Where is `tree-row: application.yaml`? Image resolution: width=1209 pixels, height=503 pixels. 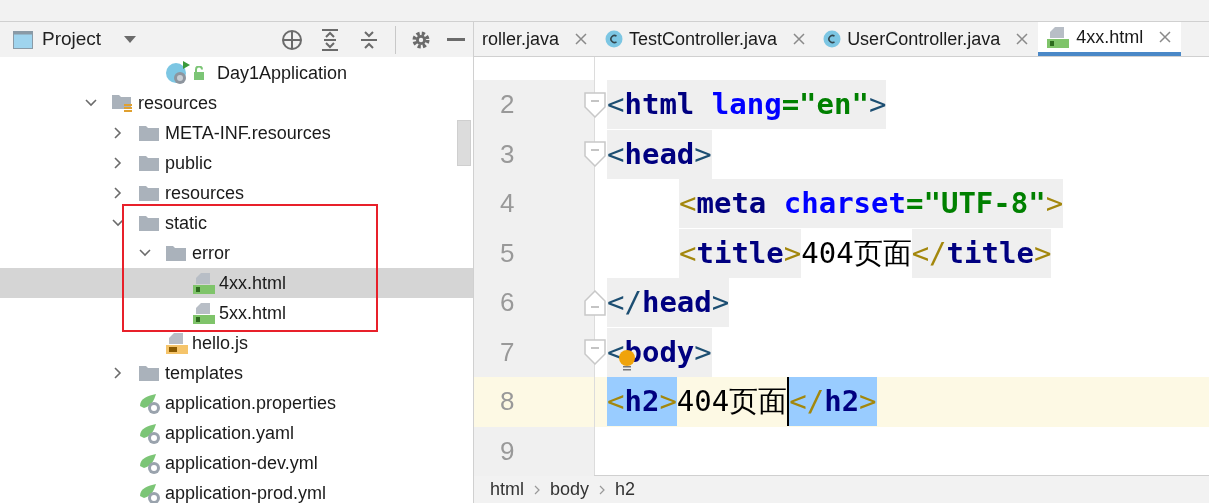 tree-row: application.yaml is located at coordinates (236, 433).